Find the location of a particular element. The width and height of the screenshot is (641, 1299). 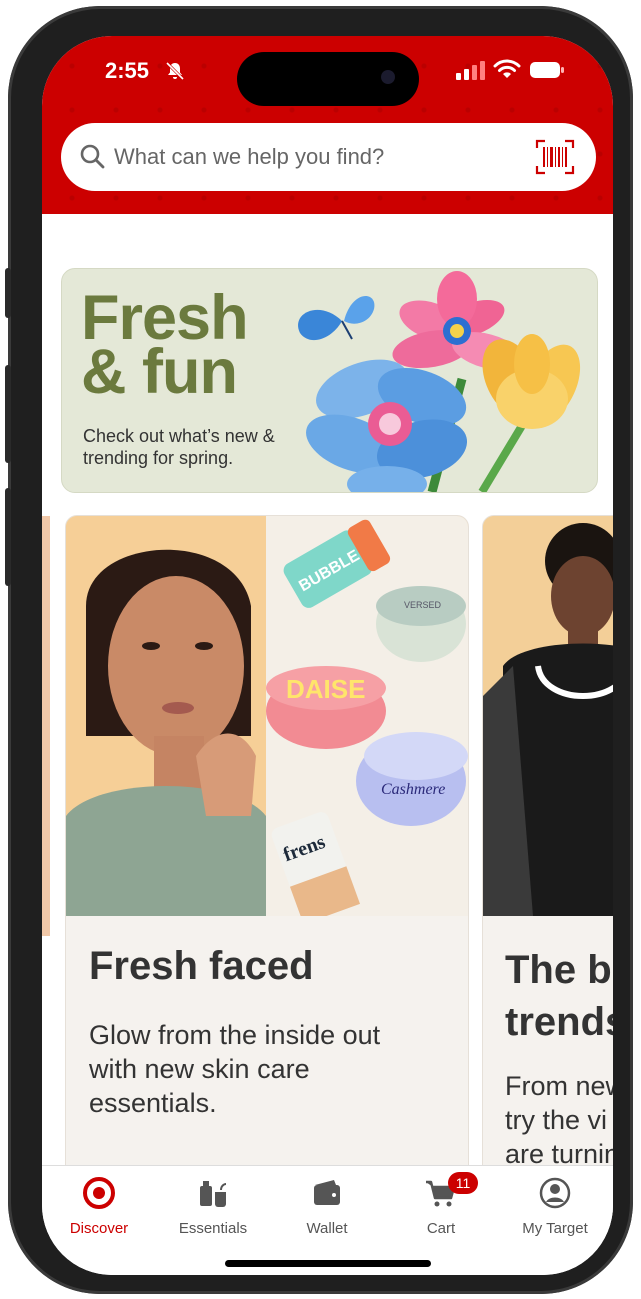

previous-card-peek is located at coordinates (46, 726).